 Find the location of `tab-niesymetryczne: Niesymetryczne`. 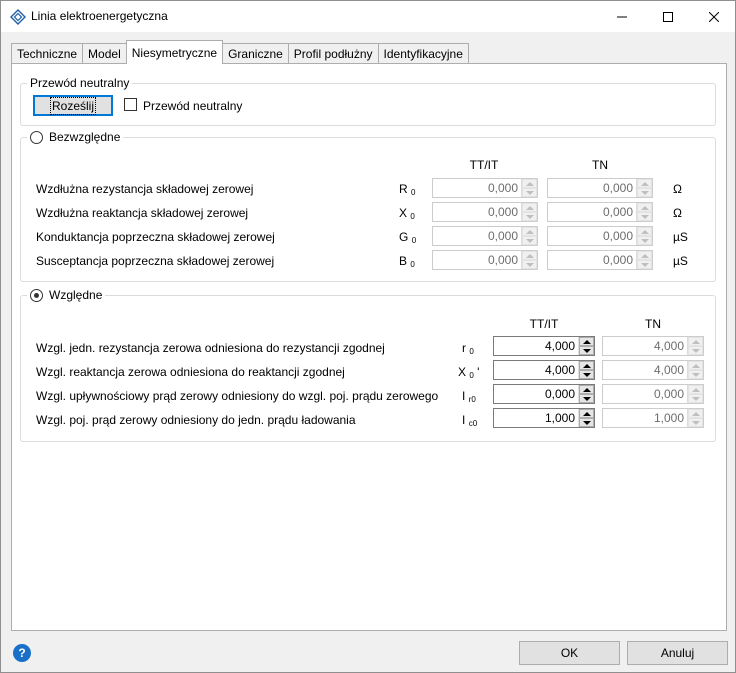

tab-niesymetryczne: Niesymetryczne is located at coordinates (174, 52).